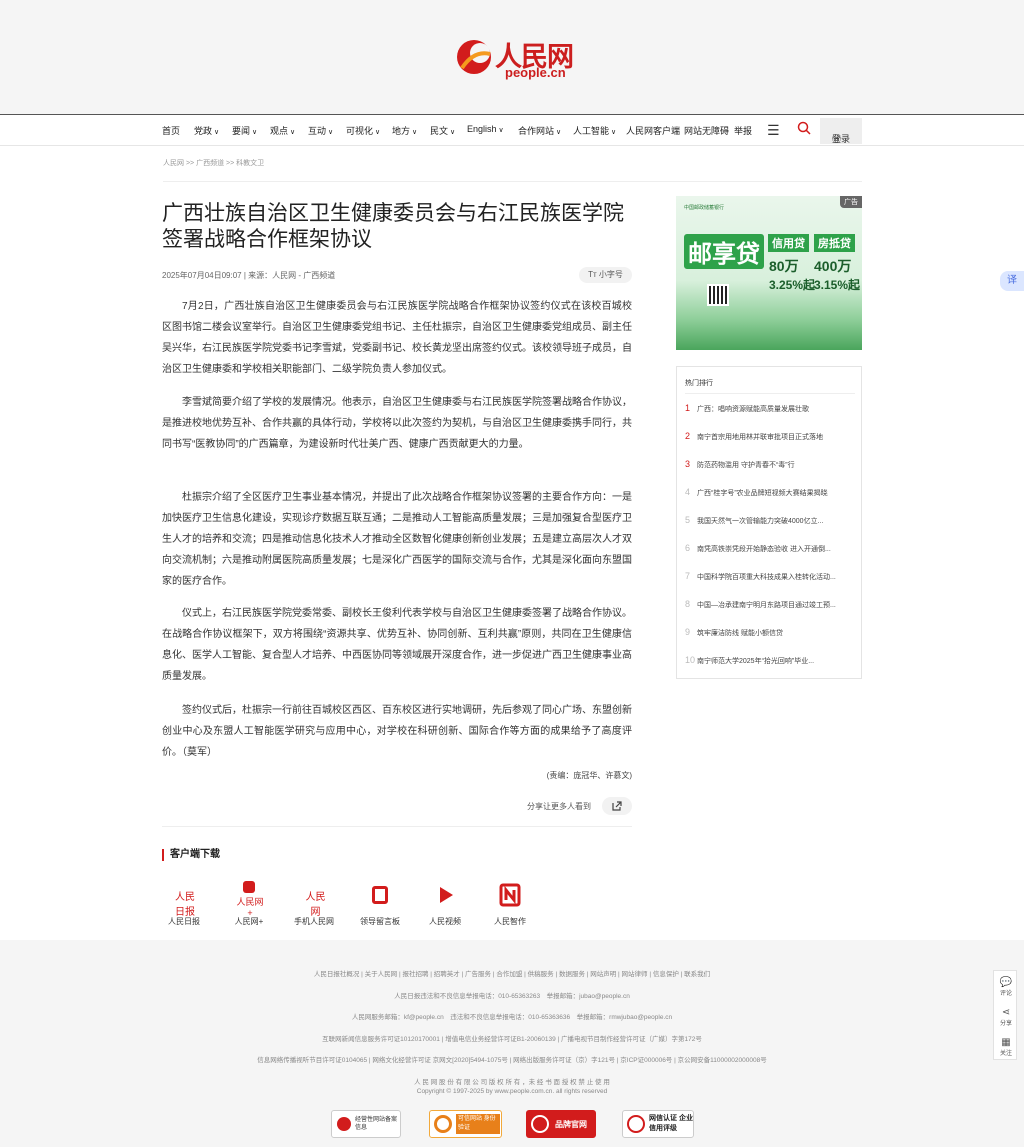 This screenshot has height=1147, width=1024. What do you see at coordinates (485, 129) in the screenshot?
I see `nav-english: English ∨` at bounding box center [485, 129].